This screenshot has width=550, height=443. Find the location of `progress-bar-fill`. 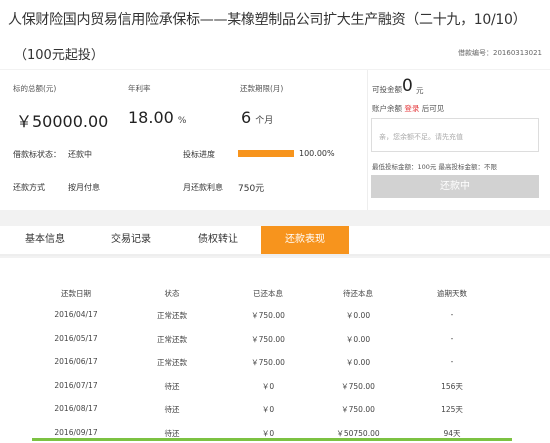

progress-bar-fill is located at coordinates (266, 153).